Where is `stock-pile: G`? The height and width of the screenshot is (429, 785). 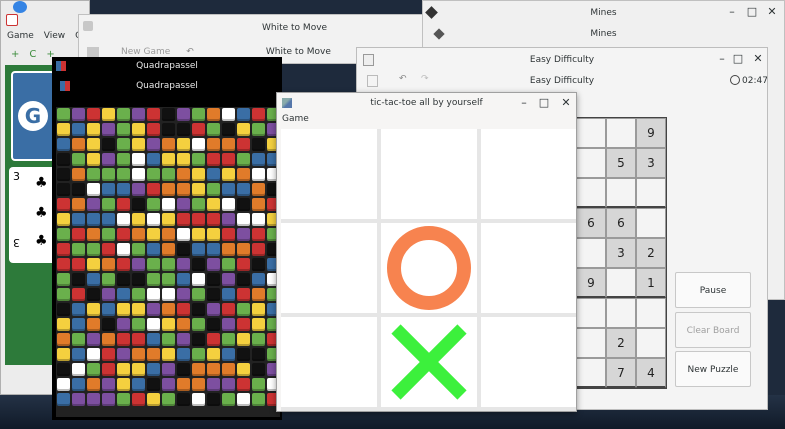
stock-pile: G is located at coordinates (33, 116).